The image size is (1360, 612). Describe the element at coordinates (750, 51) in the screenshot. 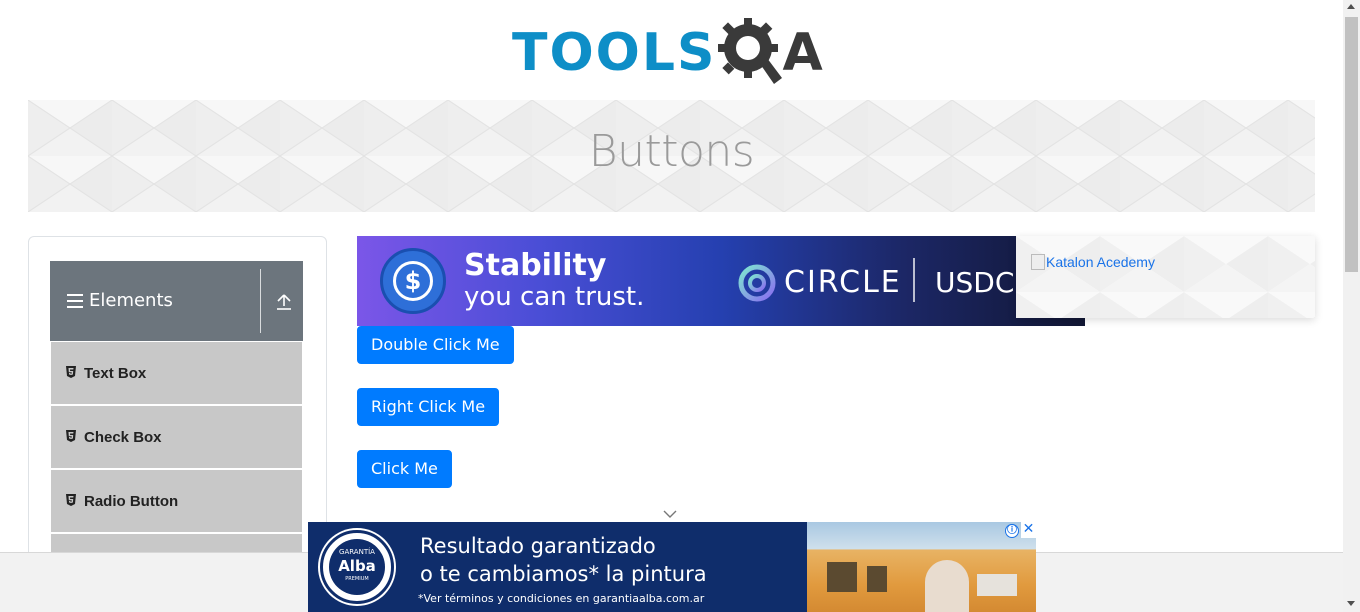

I see `gear-magnifier-icon` at that location.